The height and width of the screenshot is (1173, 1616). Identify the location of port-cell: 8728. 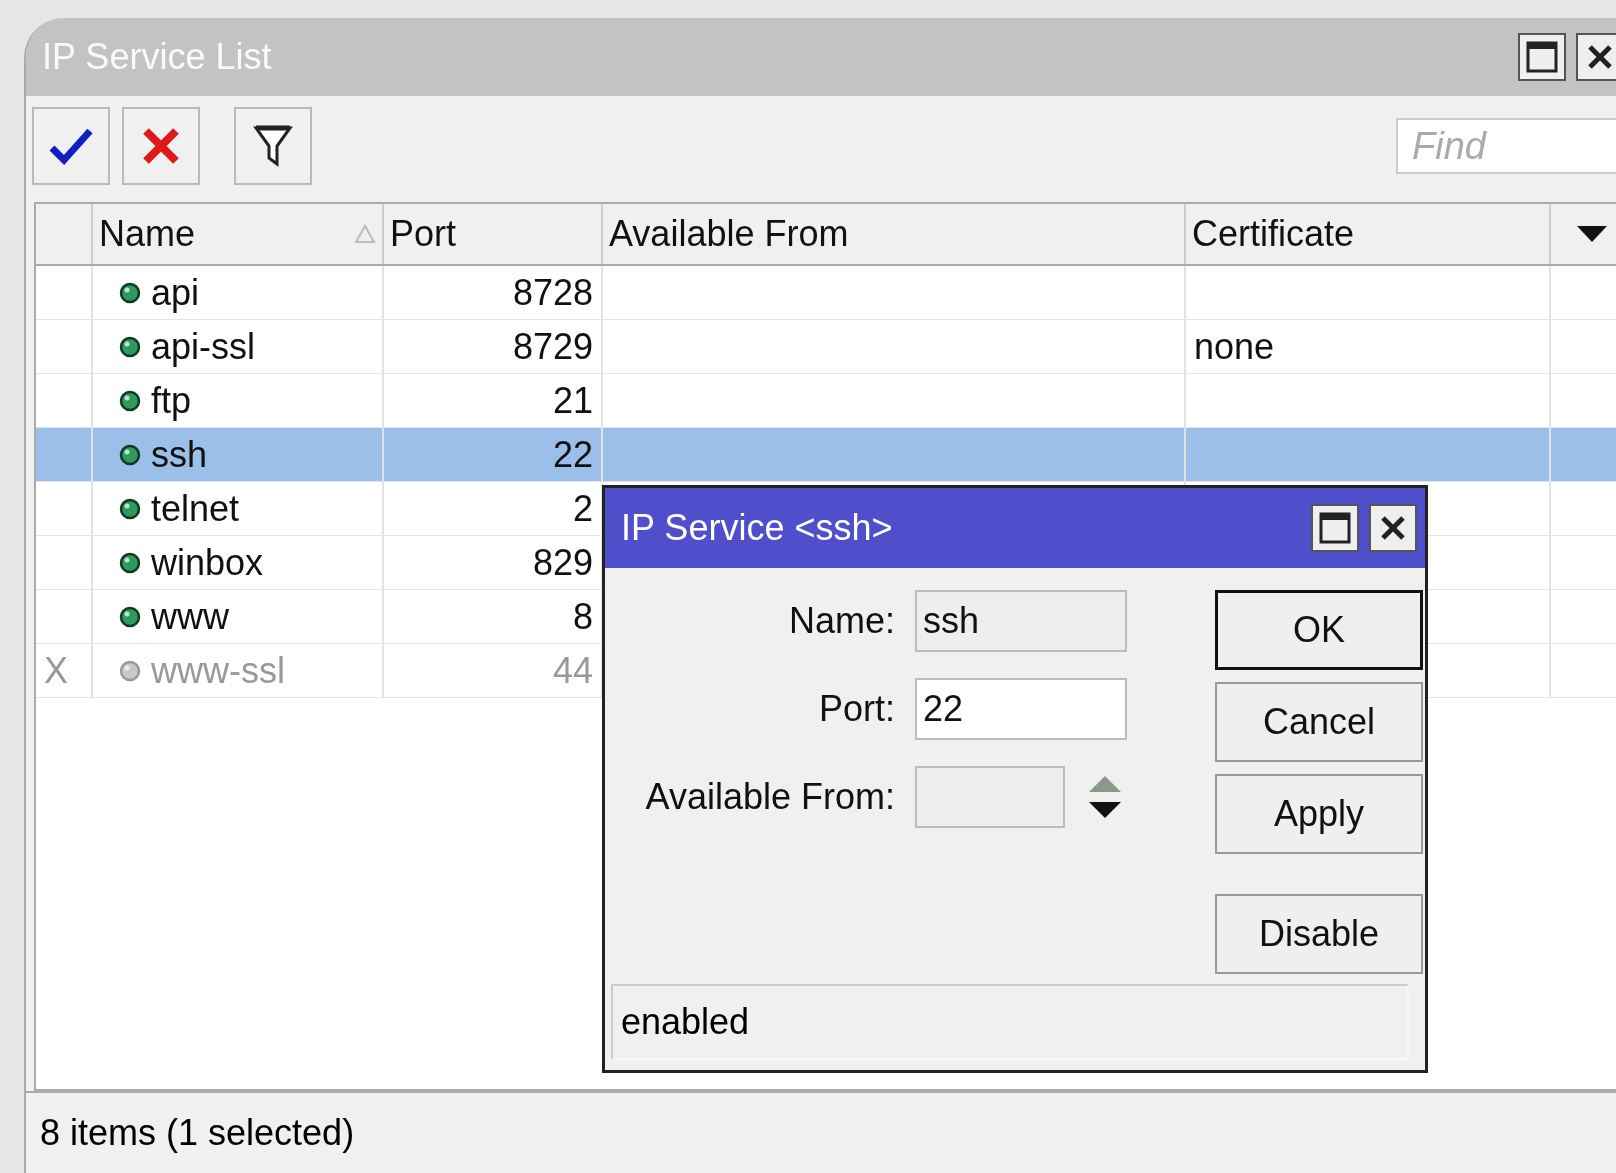
(552, 292).